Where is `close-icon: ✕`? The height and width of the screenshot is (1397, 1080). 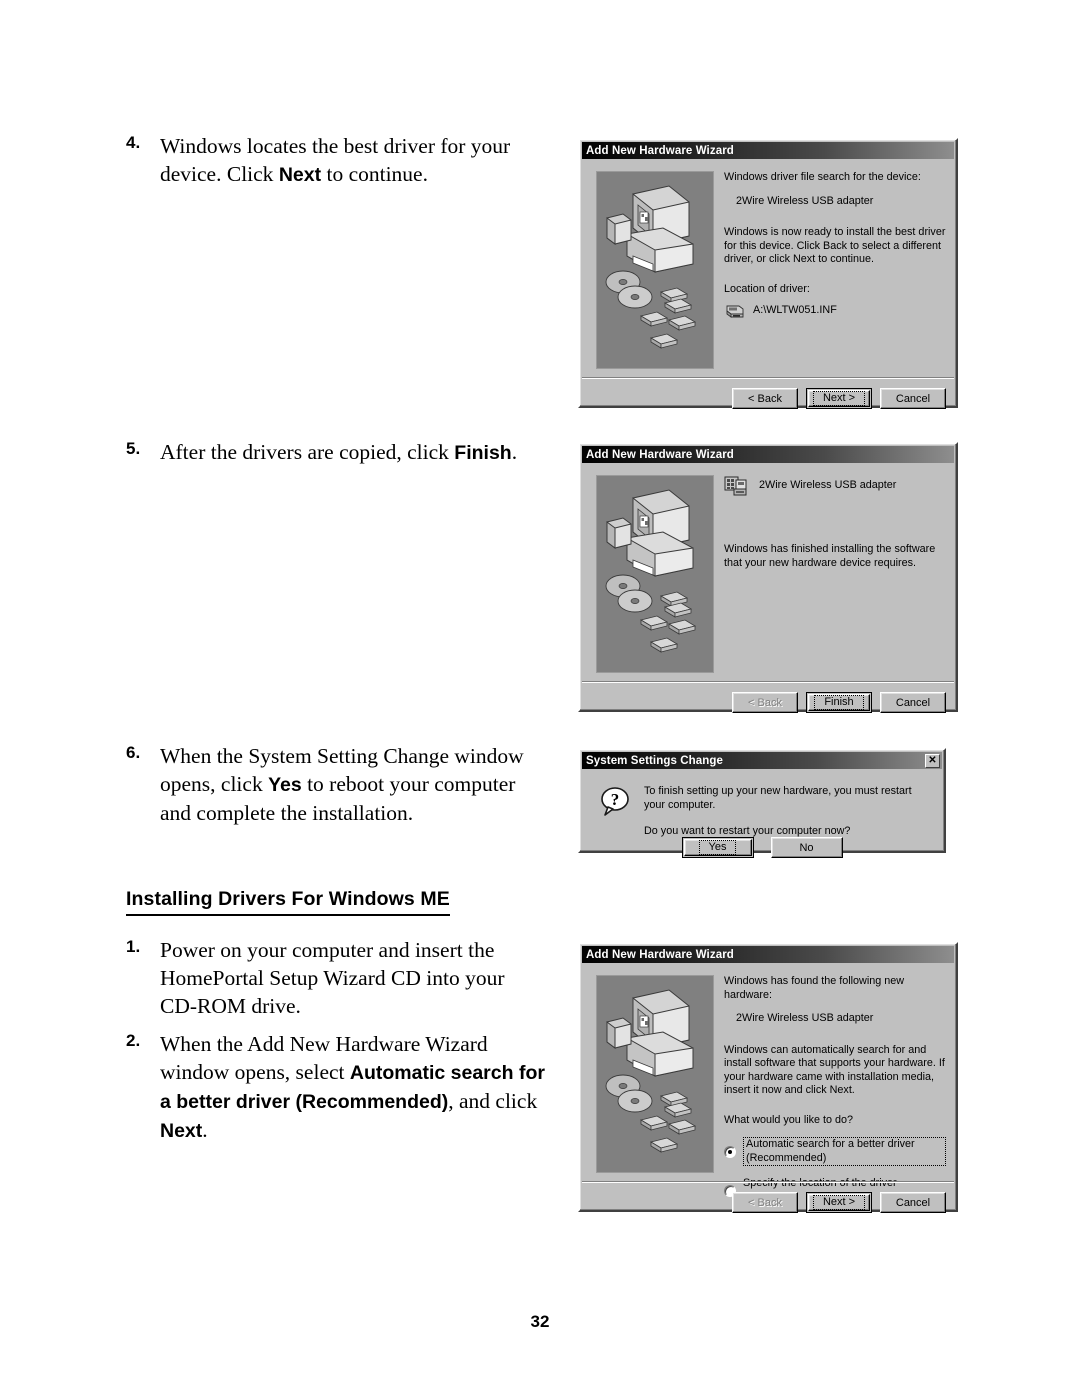 close-icon: ✕ is located at coordinates (932, 760).